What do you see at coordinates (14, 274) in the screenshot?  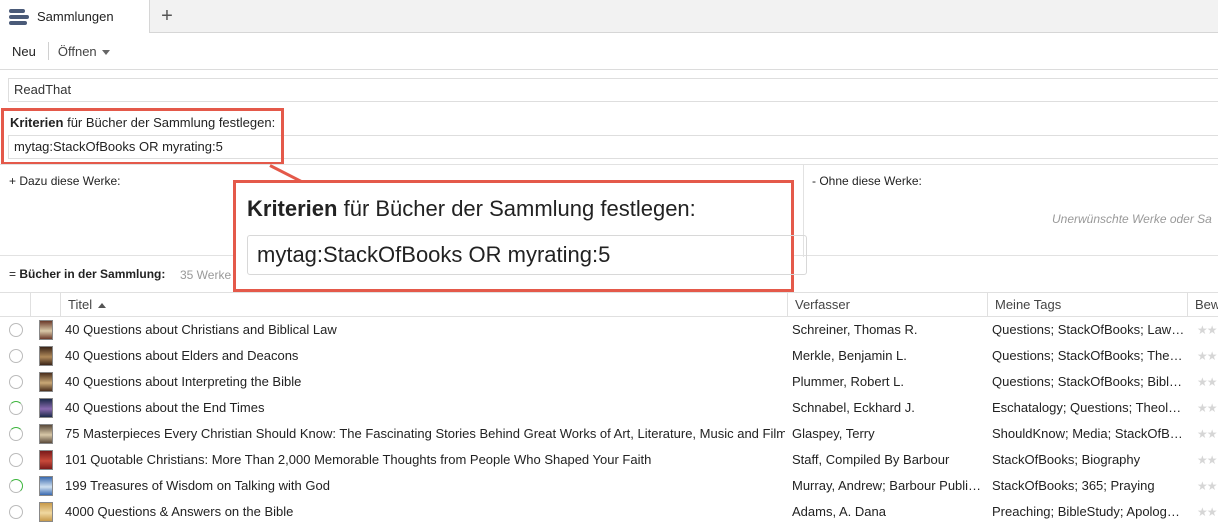 I see `books-label-prefix: =` at bounding box center [14, 274].